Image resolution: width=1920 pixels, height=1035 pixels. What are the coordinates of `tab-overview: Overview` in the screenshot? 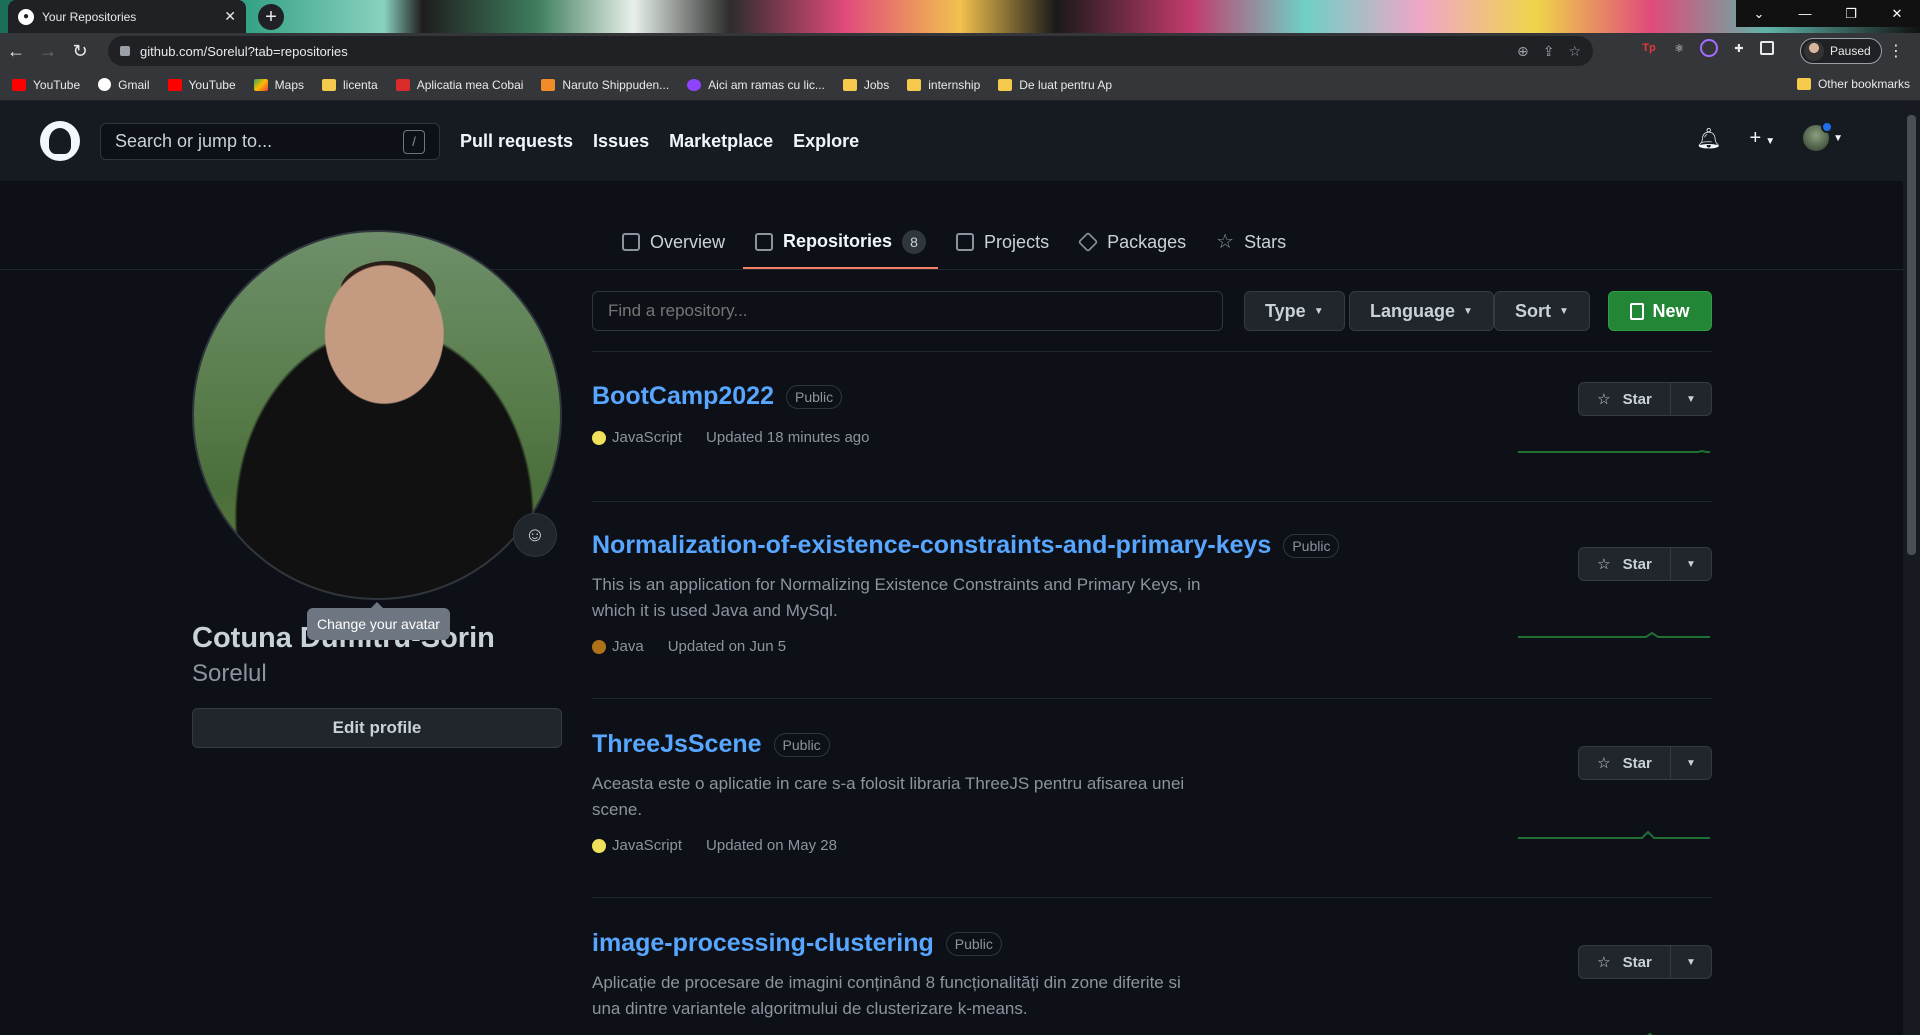 It's located at (673, 242).